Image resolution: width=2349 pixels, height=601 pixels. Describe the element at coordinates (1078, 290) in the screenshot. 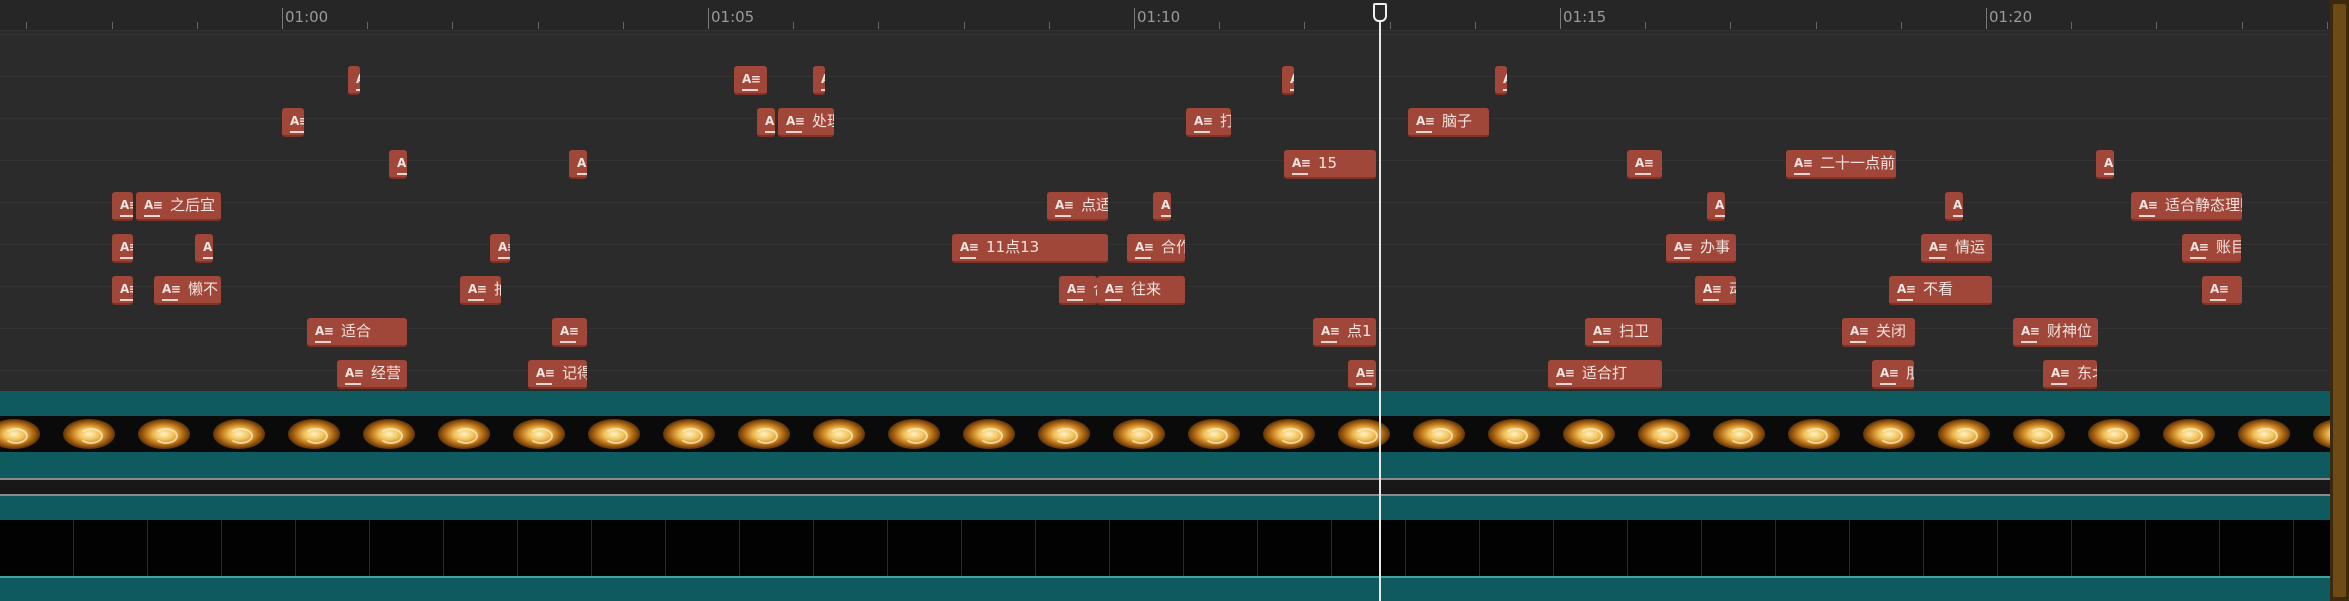

I see `text-clip: A≡合` at that location.